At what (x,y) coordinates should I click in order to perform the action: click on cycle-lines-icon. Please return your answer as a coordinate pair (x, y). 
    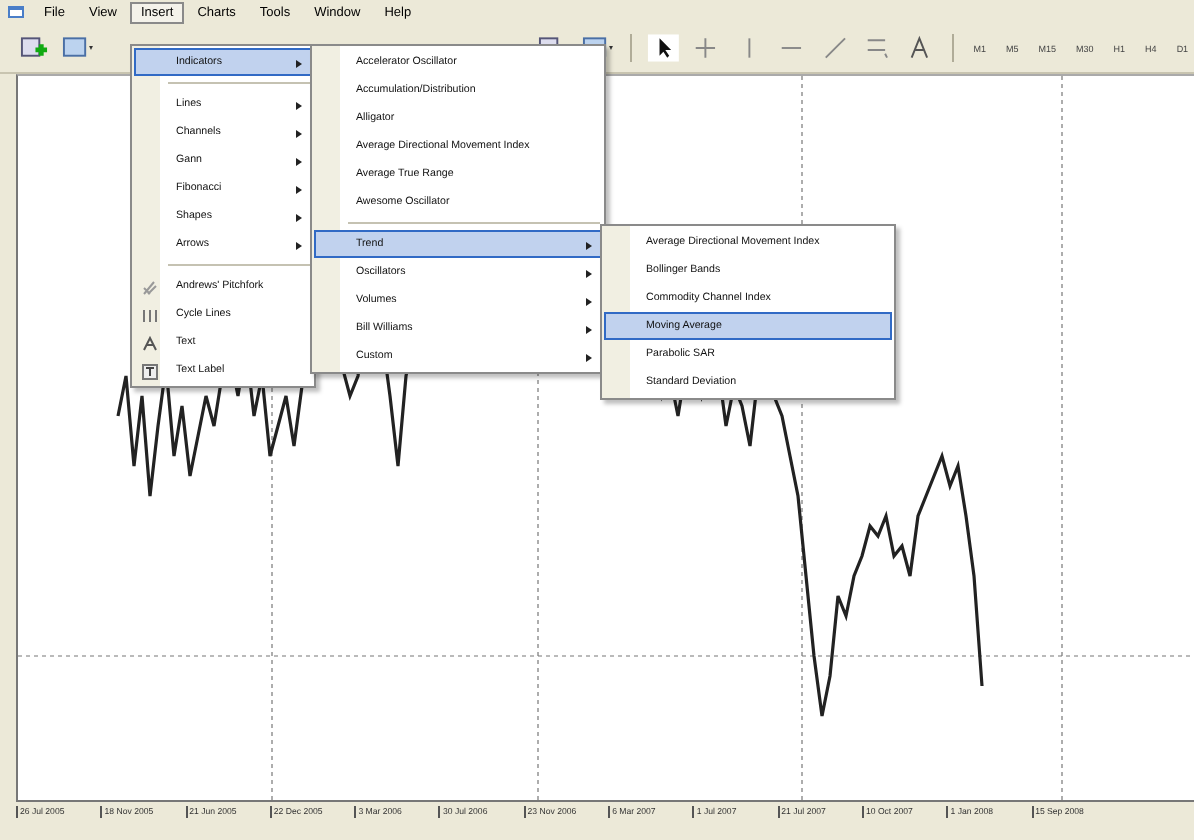
    Looking at the image, I should click on (150, 316).